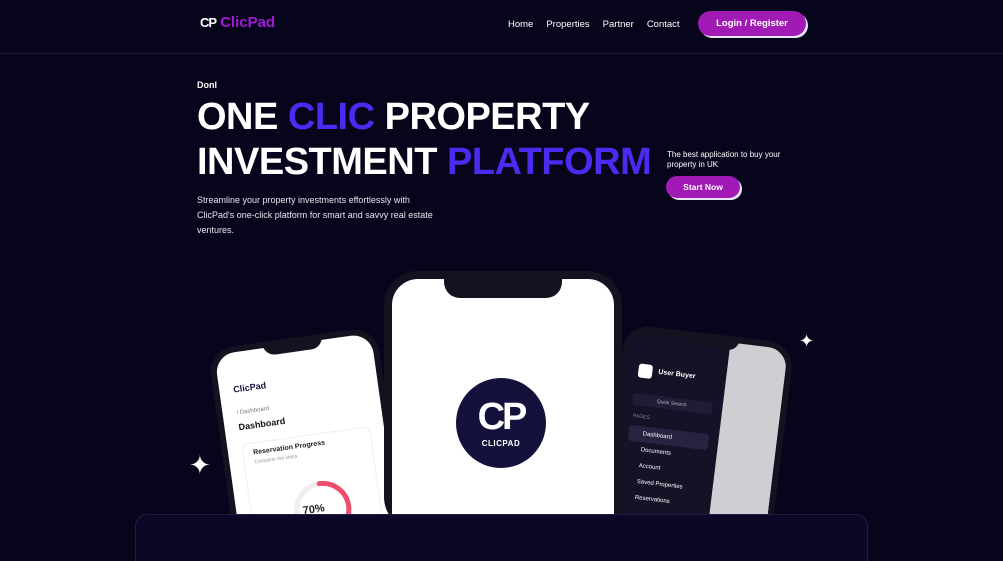 The height and width of the screenshot is (561, 1003). What do you see at coordinates (663, 24) in the screenshot?
I see `nav-link-contact: Contact` at bounding box center [663, 24].